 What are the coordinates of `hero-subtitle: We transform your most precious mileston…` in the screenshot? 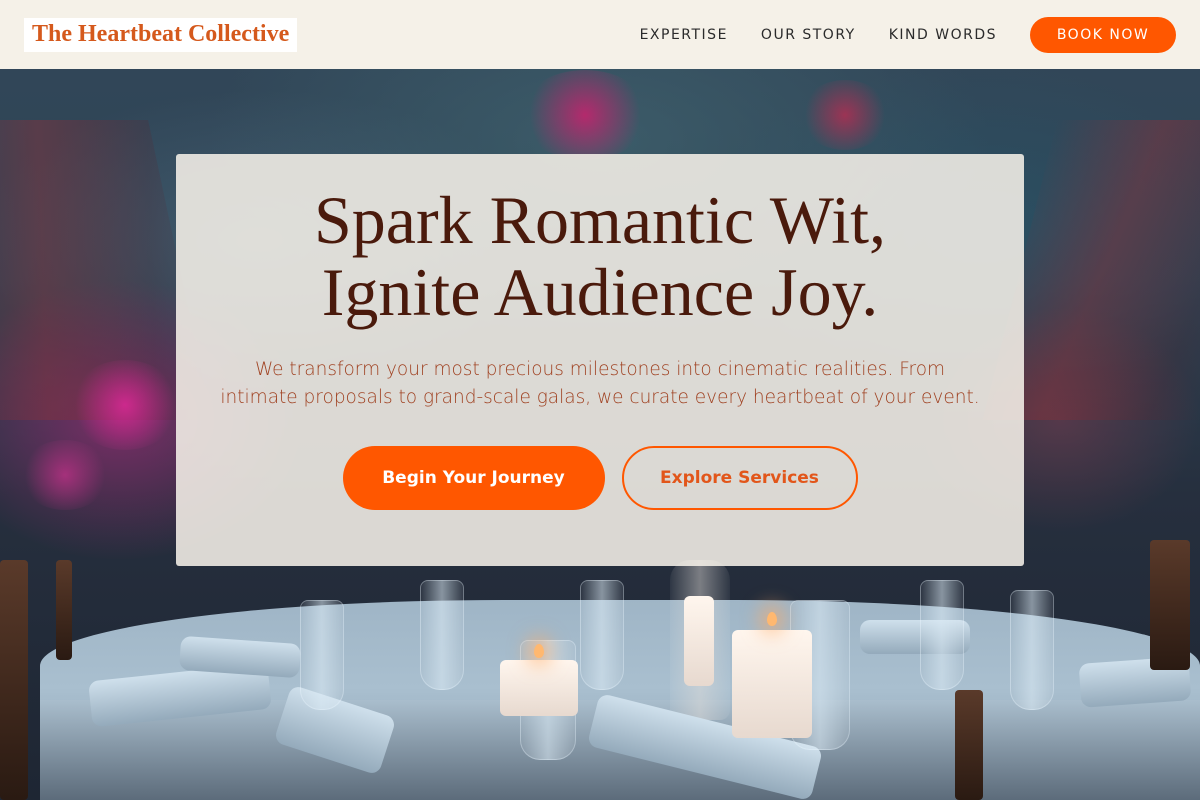 It's located at (600, 383).